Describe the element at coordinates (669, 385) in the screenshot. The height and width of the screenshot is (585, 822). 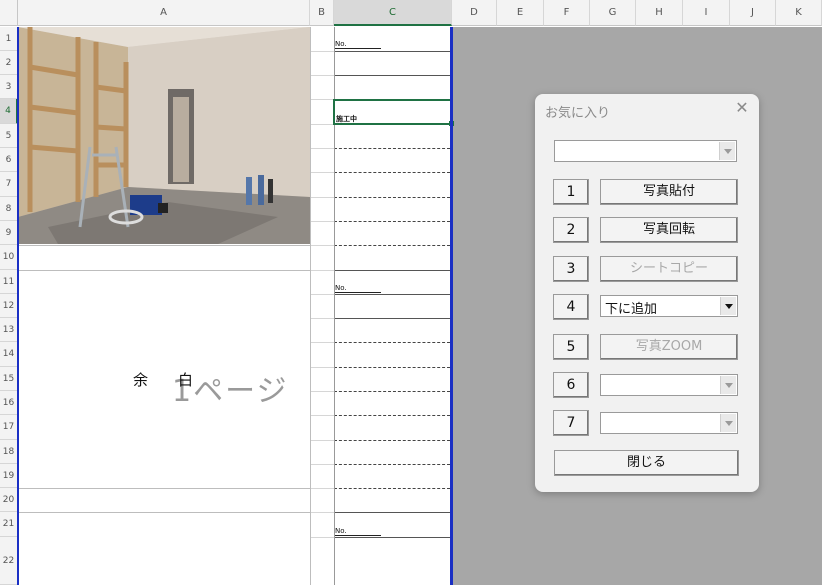
I see `slot-6-select` at that location.